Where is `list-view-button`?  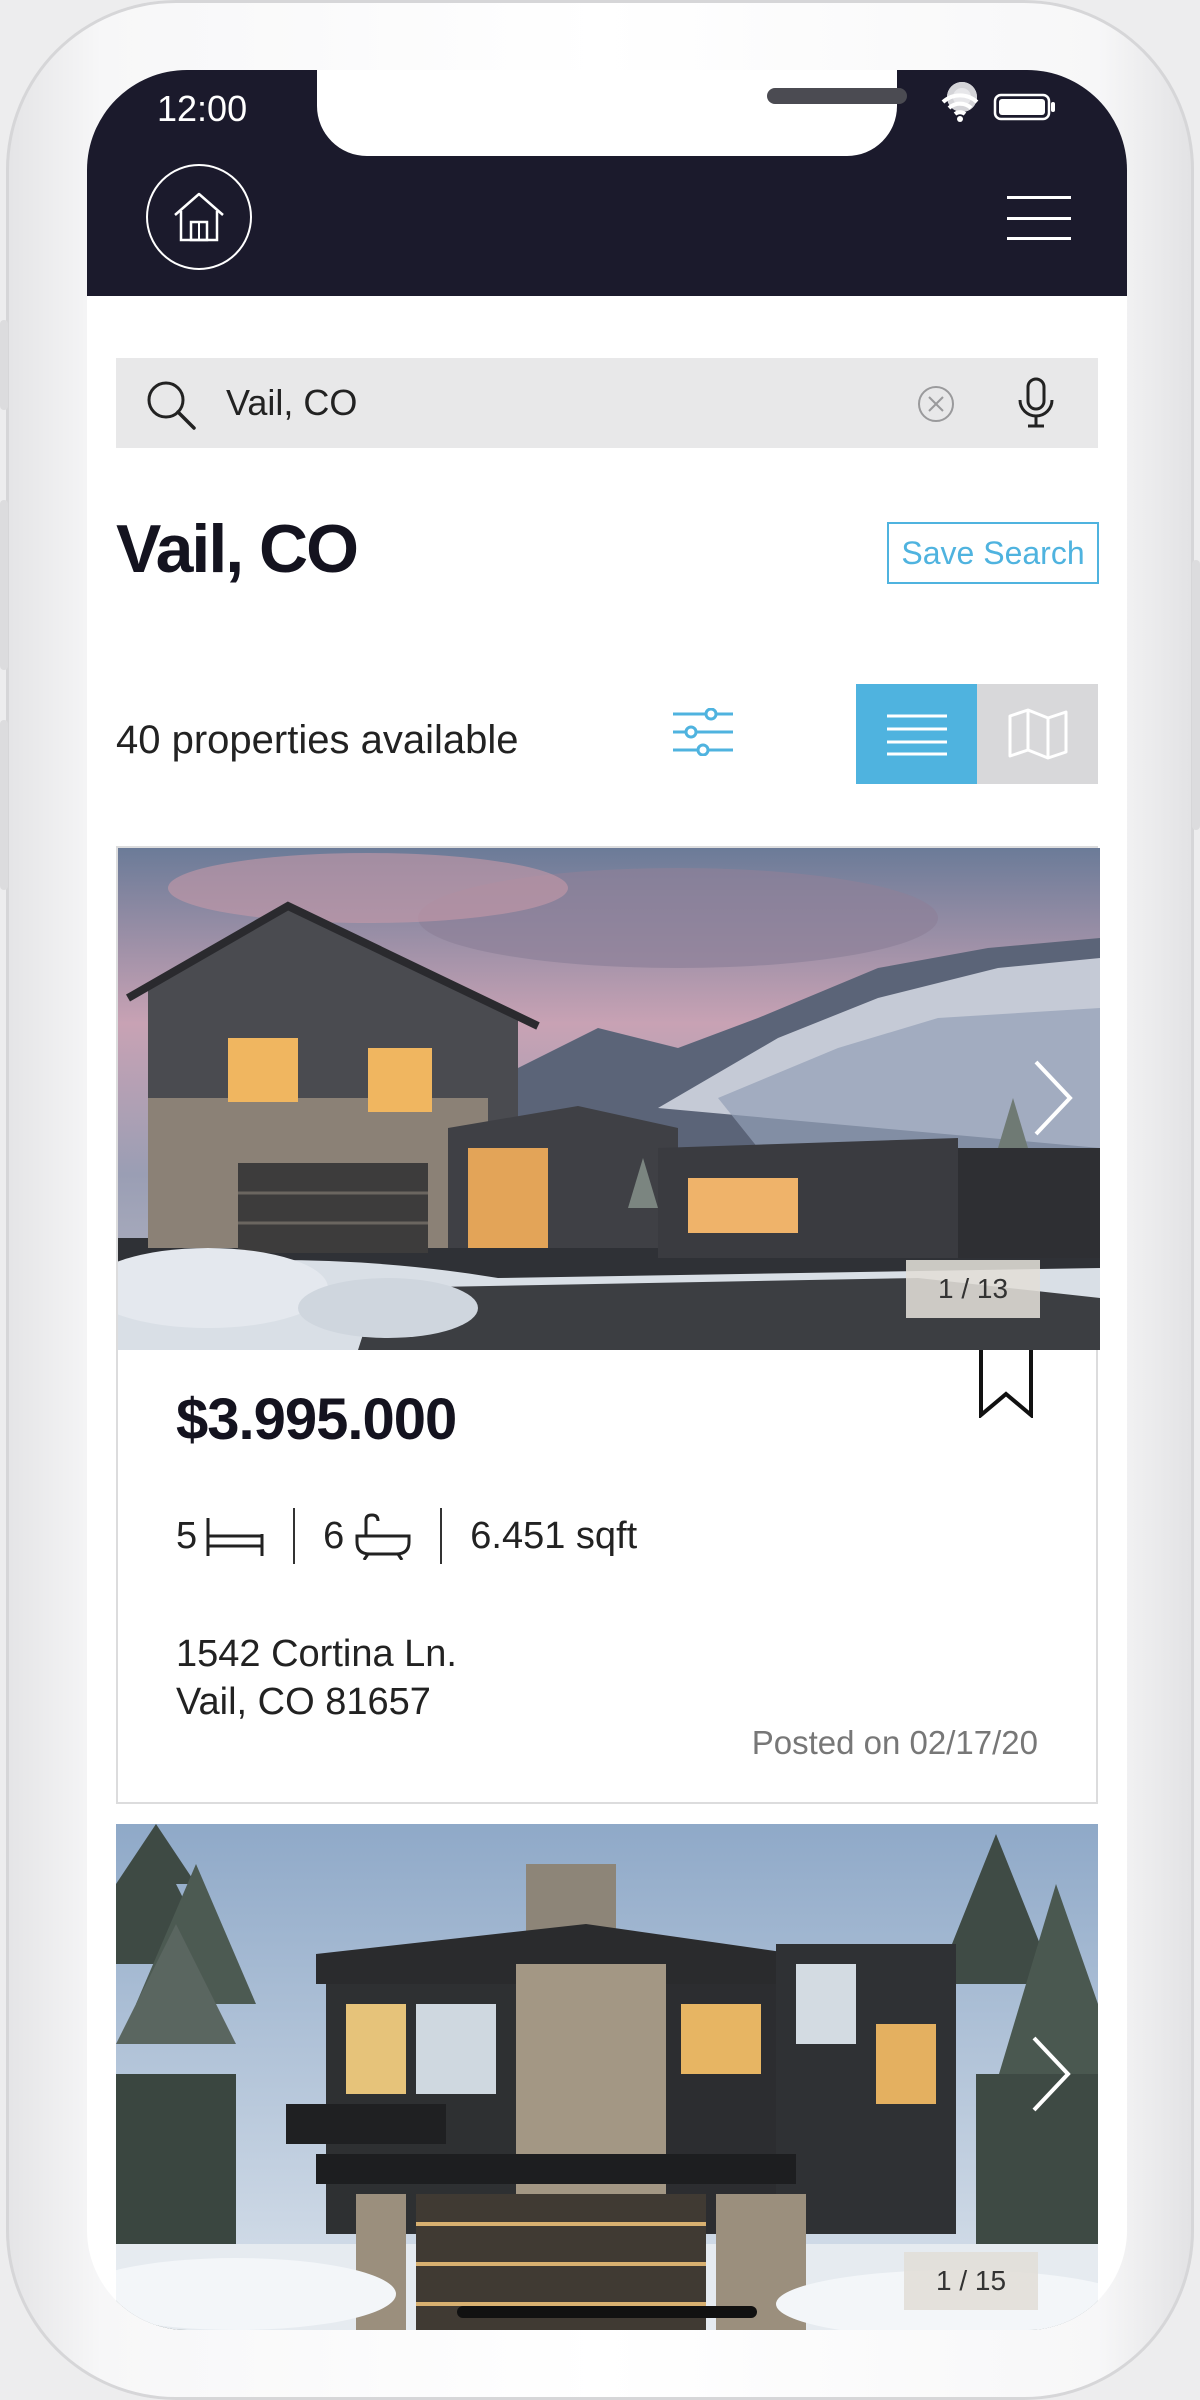 list-view-button is located at coordinates (916, 734).